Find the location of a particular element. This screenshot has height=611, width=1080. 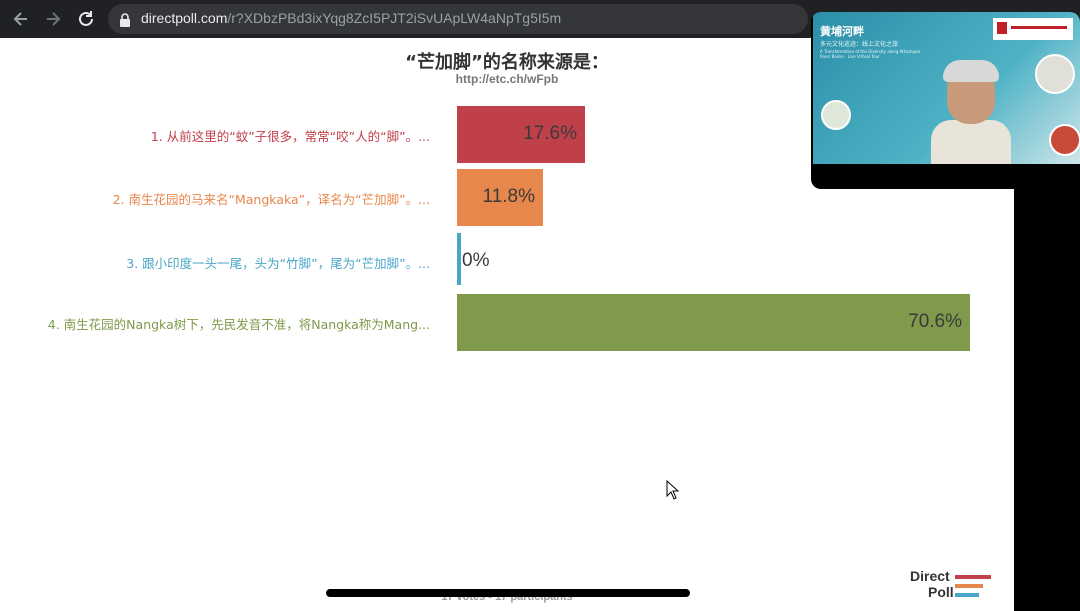

partner-logo is located at coordinates (1033, 29).